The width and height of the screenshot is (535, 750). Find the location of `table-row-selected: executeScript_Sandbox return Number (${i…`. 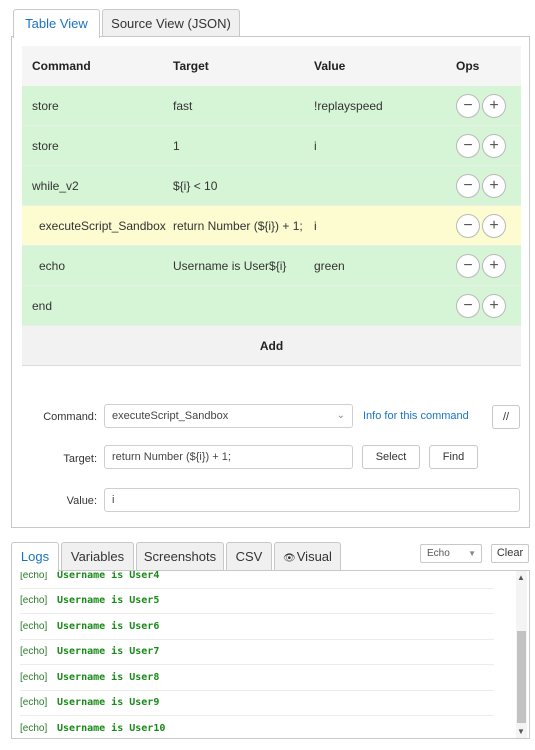

table-row-selected: executeScript_Sandbox return Number (${i… is located at coordinates (271, 226).